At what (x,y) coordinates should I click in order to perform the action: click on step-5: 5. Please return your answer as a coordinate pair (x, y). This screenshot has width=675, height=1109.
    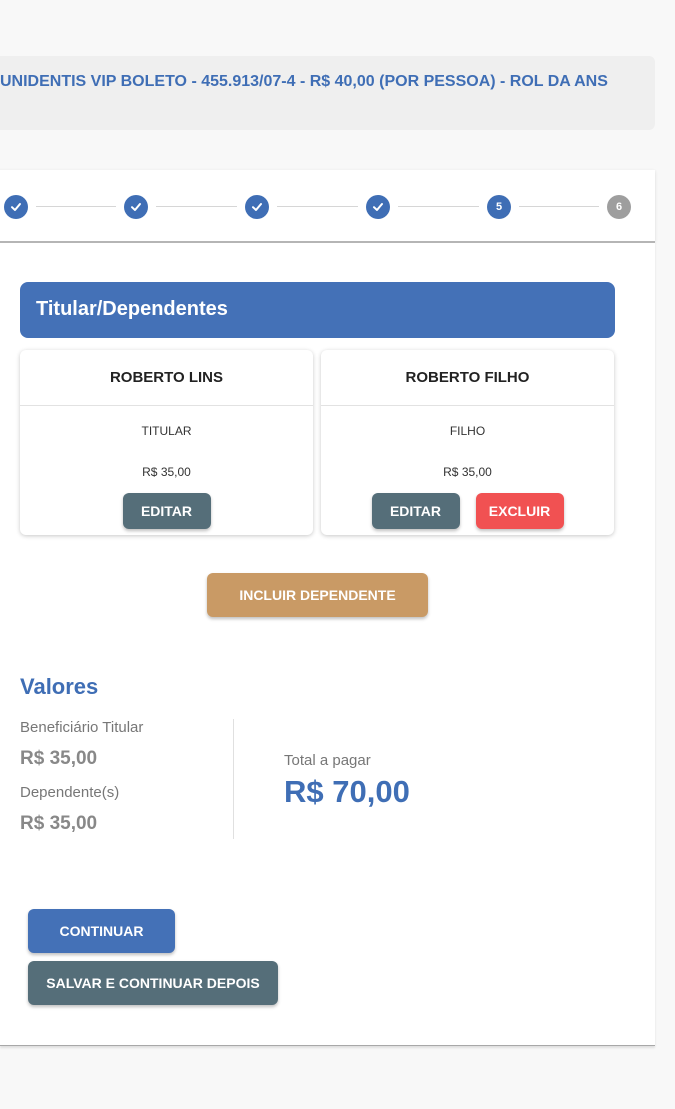
    Looking at the image, I should click on (499, 207).